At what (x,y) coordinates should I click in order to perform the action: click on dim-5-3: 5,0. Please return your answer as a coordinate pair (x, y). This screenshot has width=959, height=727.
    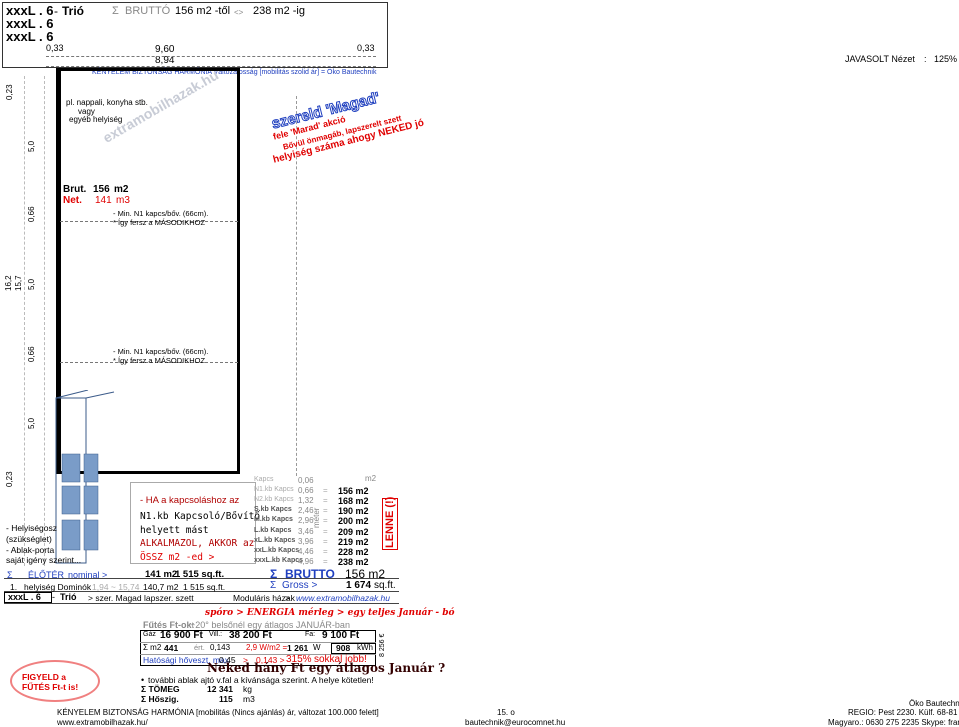
    Looking at the image, I should click on (31, 423).